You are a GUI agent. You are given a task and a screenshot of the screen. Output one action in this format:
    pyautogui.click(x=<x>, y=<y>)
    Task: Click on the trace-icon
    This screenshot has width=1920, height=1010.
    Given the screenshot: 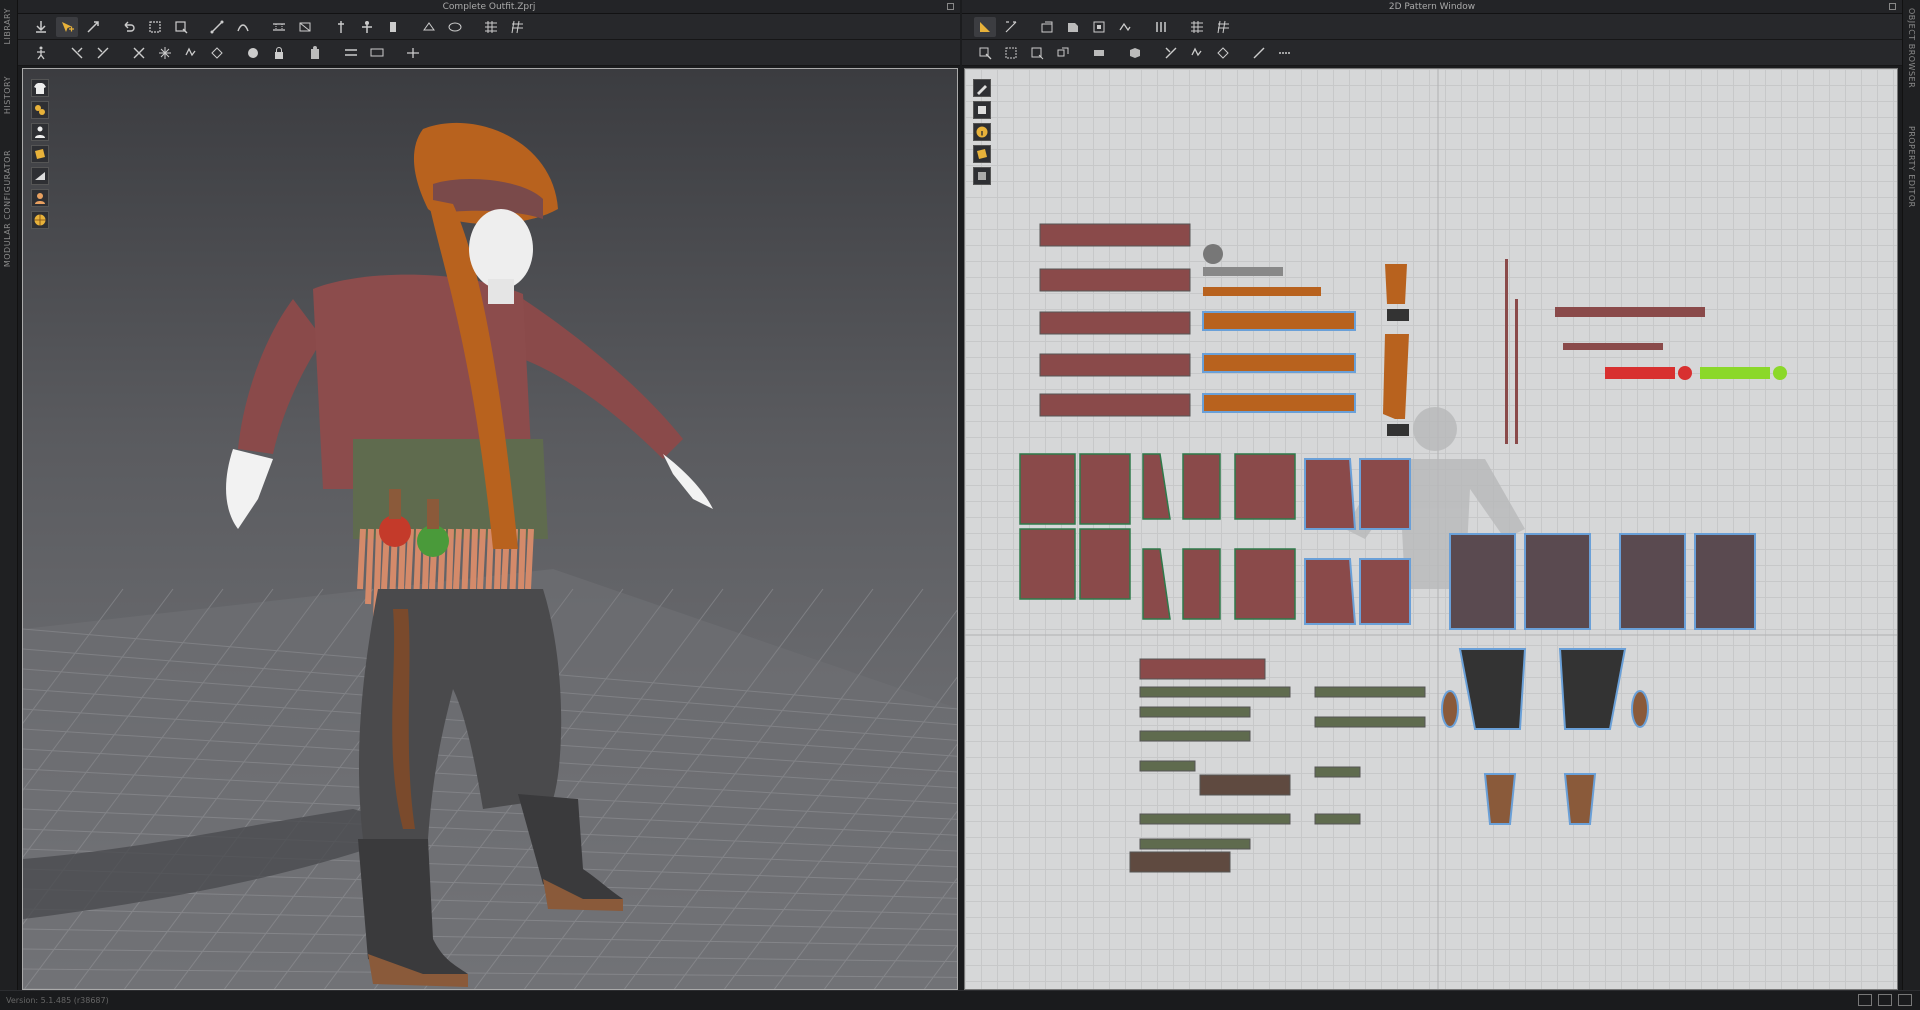 What is the action you would take?
    pyautogui.click(x=1099, y=53)
    